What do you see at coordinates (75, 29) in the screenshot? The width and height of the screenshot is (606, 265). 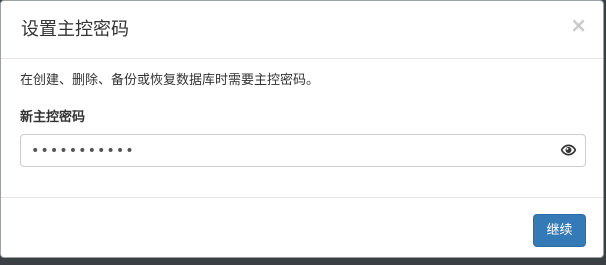 I see `dialog-title: 设置主控密码` at bounding box center [75, 29].